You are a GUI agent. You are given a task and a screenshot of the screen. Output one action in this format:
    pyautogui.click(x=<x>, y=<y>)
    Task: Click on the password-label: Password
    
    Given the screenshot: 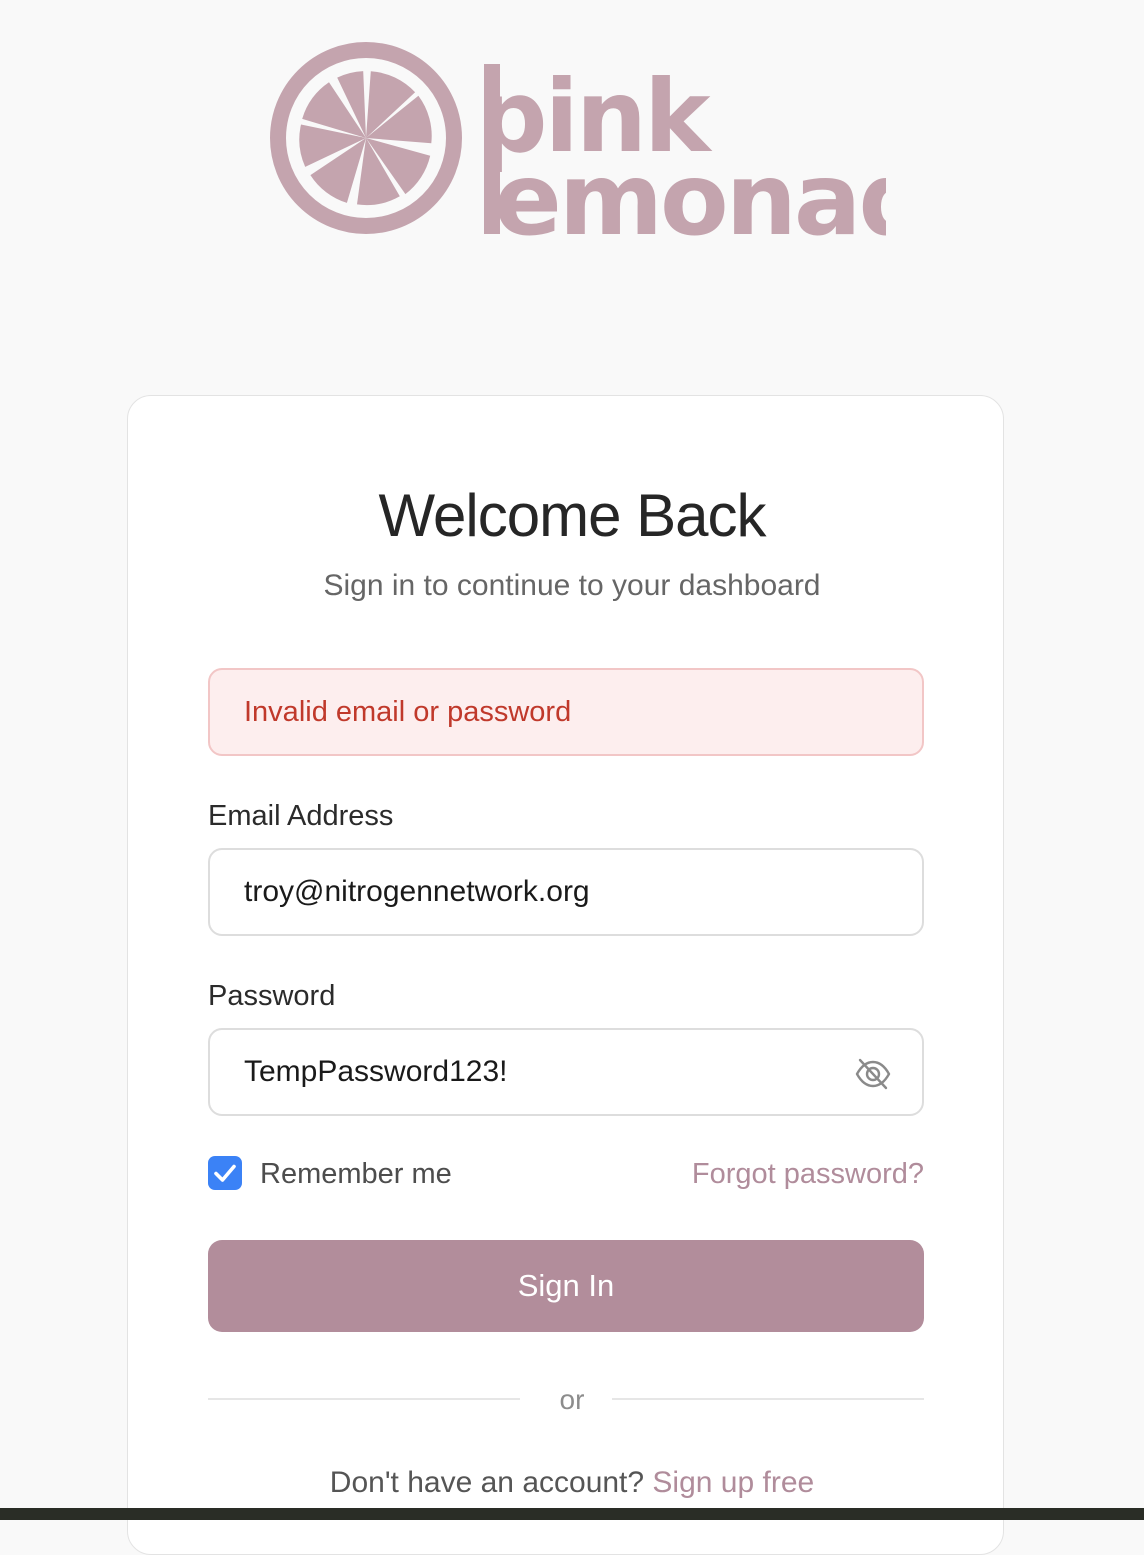 What is the action you would take?
    pyautogui.click(x=272, y=996)
    